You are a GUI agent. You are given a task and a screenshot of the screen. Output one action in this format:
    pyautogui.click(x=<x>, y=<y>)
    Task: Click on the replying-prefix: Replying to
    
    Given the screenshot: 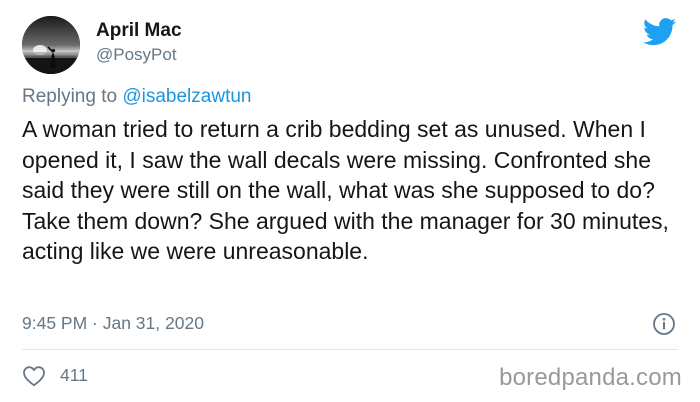 What is the action you would take?
    pyautogui.click(x=70, y=96)
    